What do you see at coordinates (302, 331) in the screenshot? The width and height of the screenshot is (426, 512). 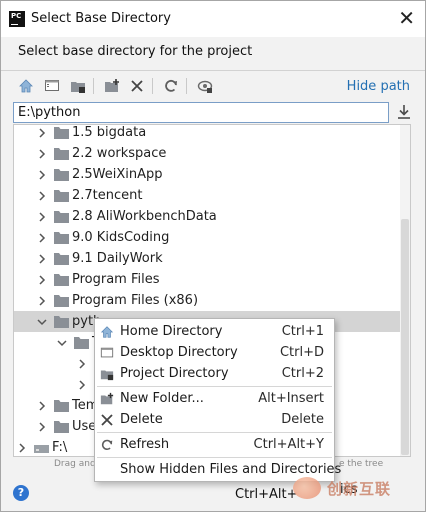 I see `menu-item-shortcut: Ctrl+1` at bounding box center [302, 331].